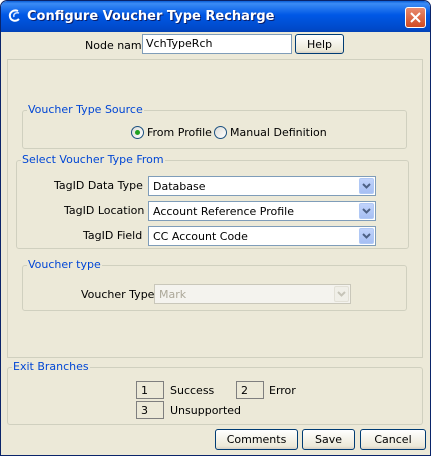  What do you see at coordinates (256, 439) in the screenshot?
I see `comments-button: Comments` at bounding box center [256, 439].